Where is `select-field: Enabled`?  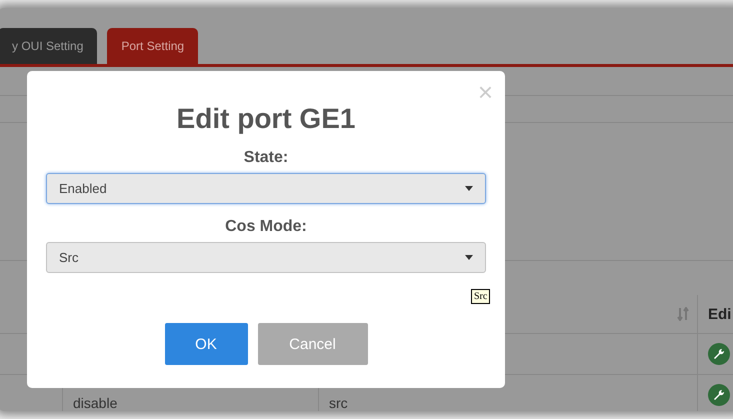
select-field: Enabled is located at coordinates (266, 188).